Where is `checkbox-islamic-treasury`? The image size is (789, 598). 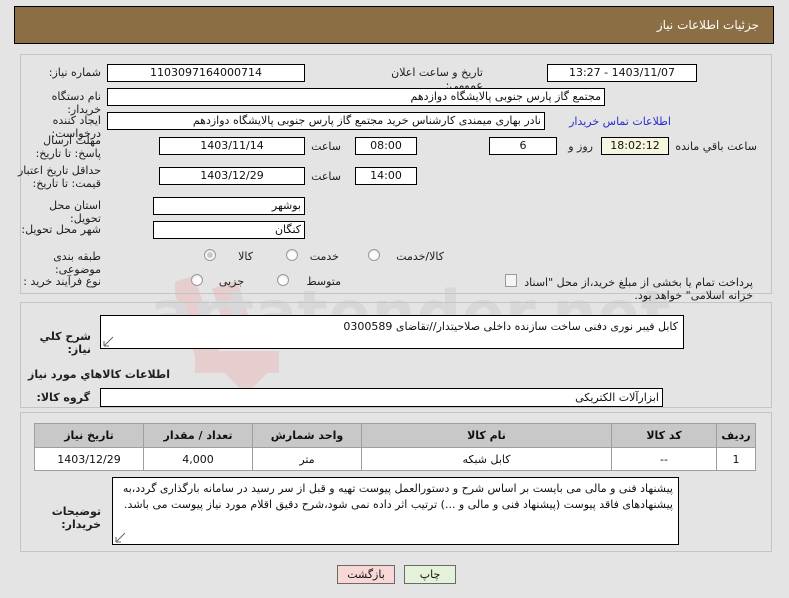
checkbox-islamic-treasury is located at coordinates (511, 280).